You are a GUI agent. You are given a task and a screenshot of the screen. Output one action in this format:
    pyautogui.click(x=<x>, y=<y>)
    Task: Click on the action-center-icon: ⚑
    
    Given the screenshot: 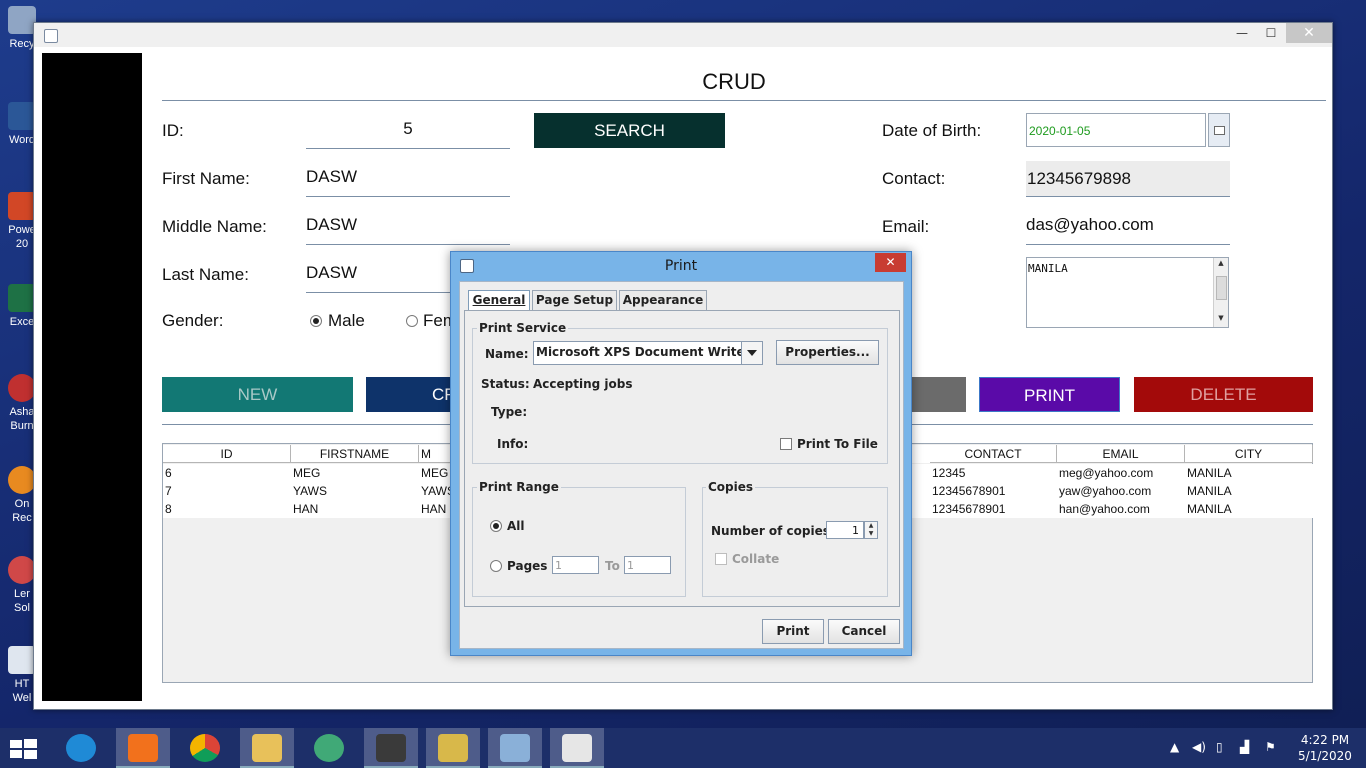 What is the action you would take?
    pyautogui.click(x=1270, y=747)
    